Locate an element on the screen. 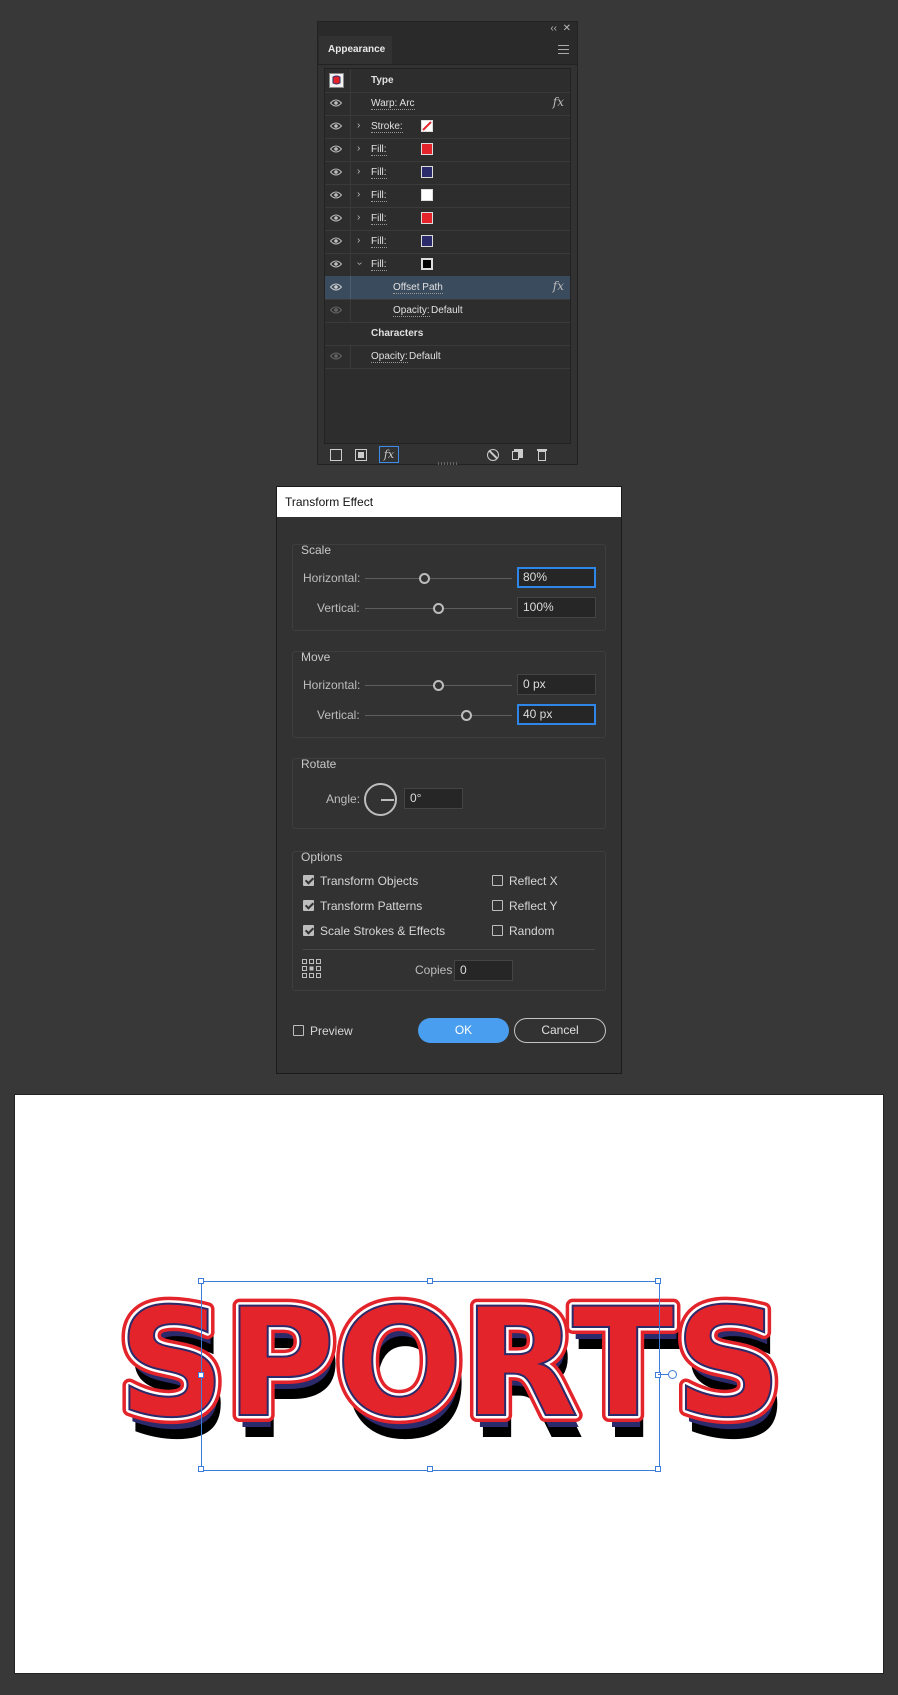 Image resolution: width=898 pixels, height=1695 pixels. resize-handle-top-left is located at coordinates (201, 1281).